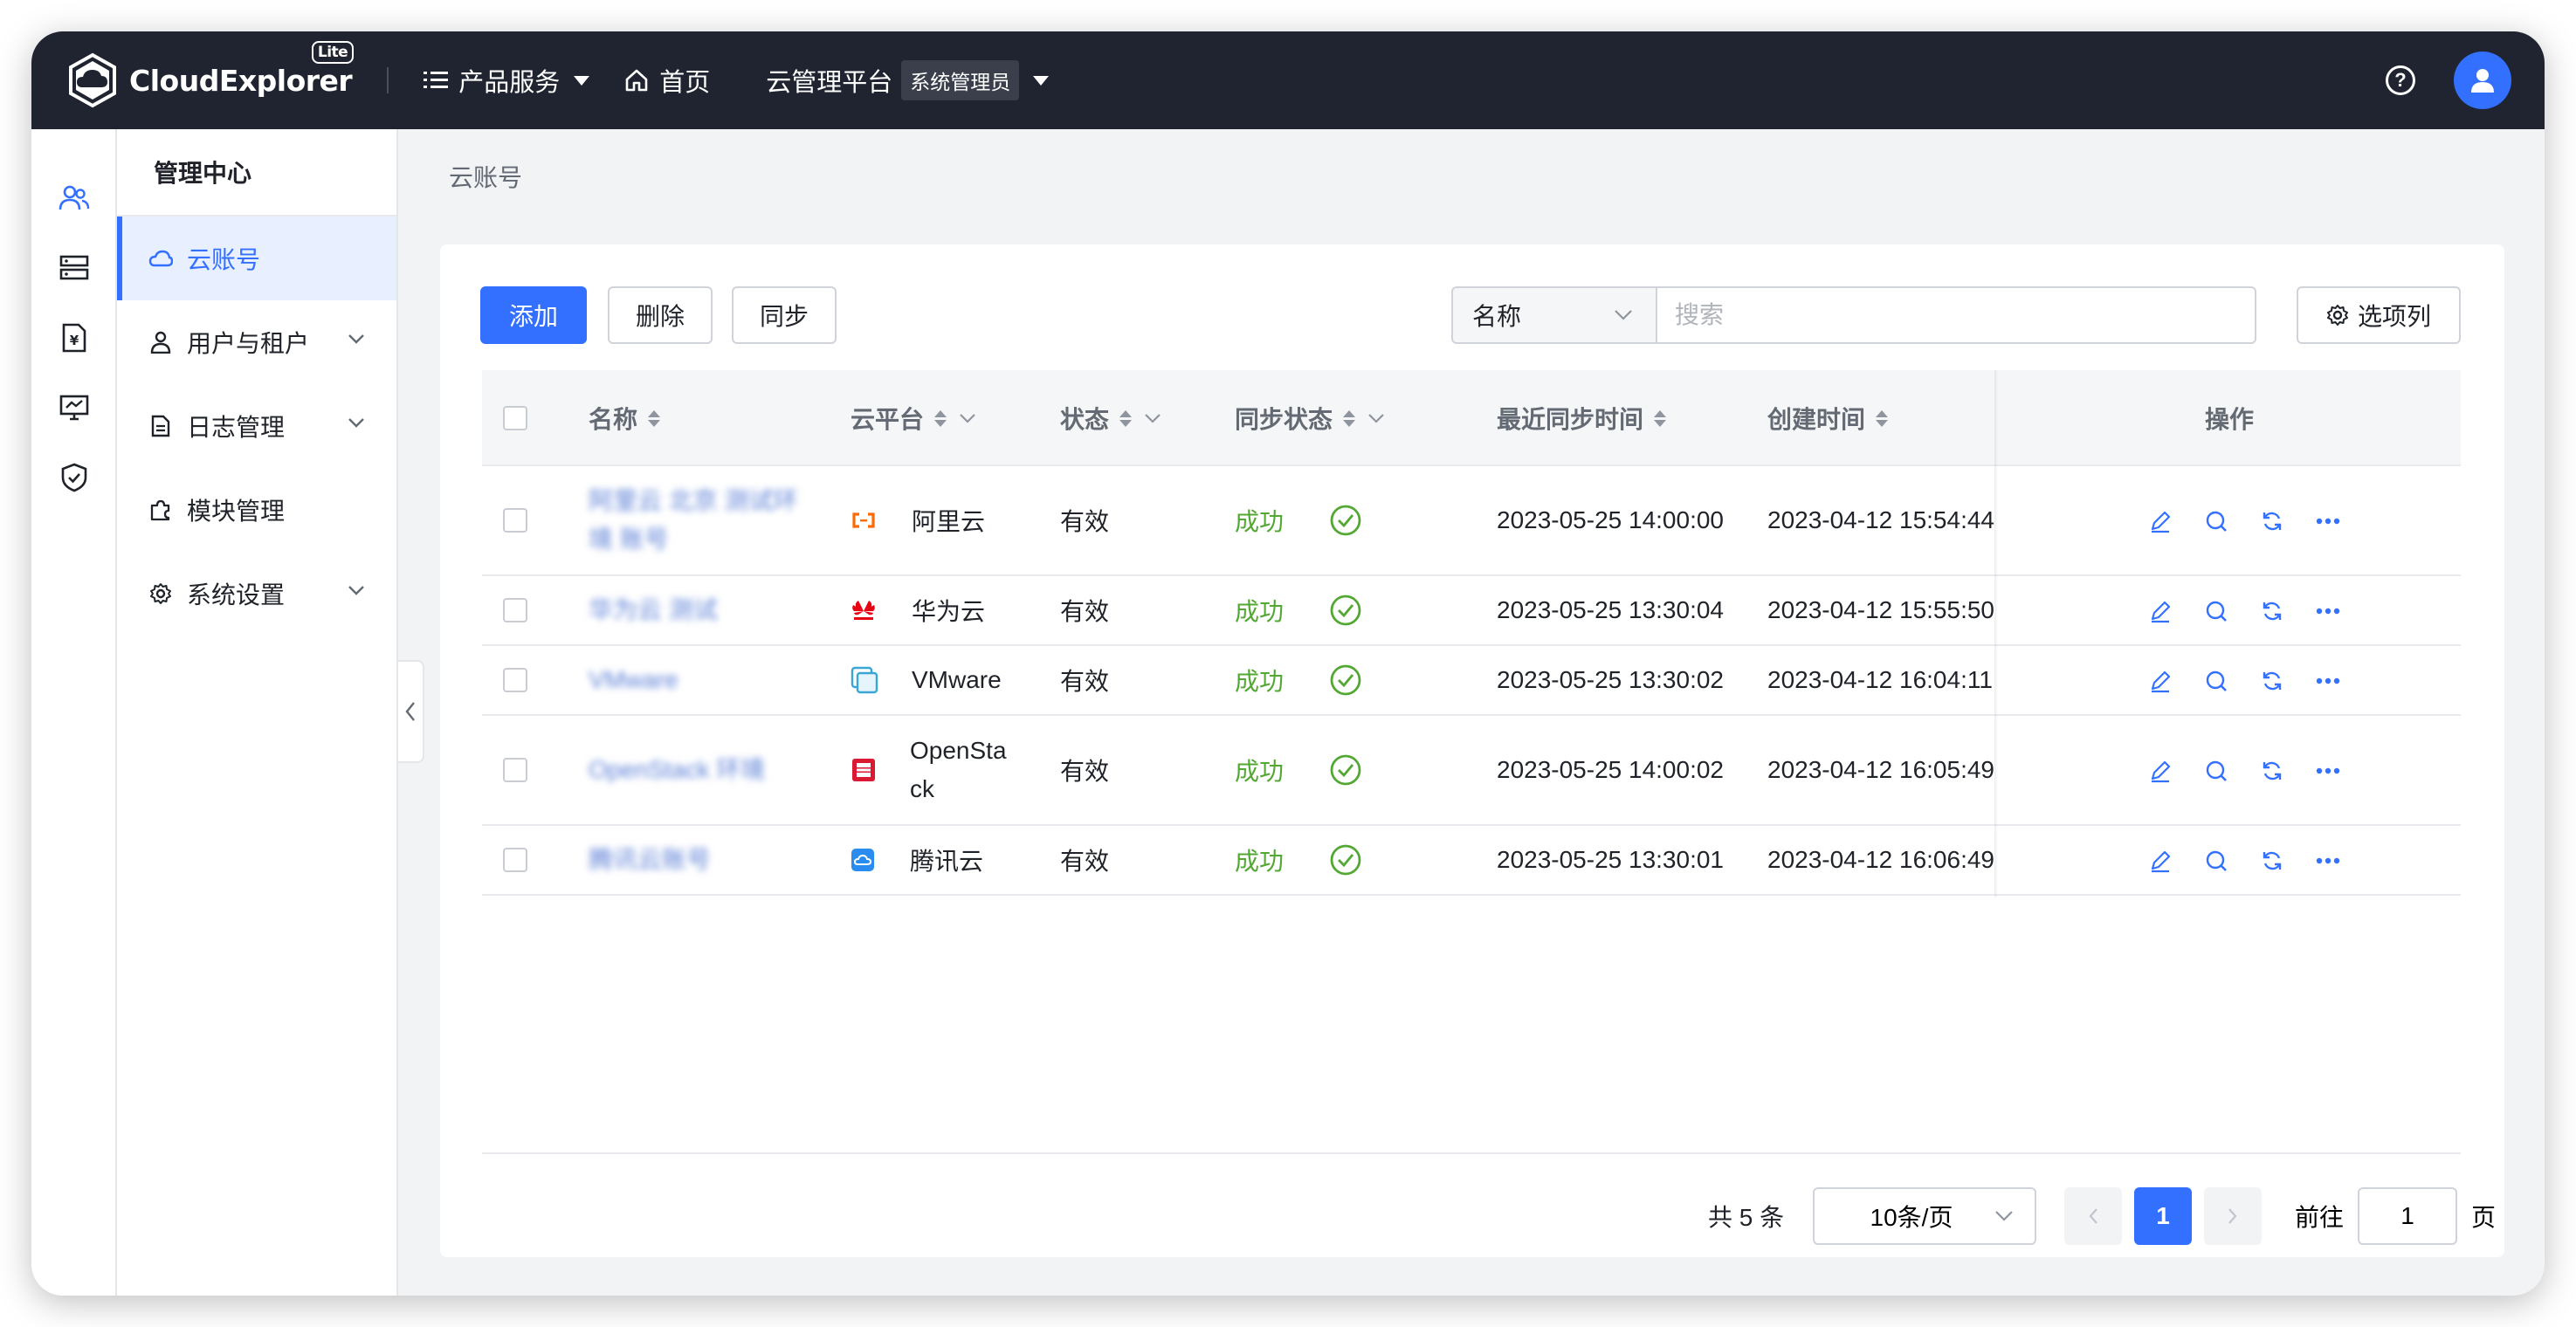 The image size is (2576, 1327). What do you see at coordinates (2163, 1216) in the screenshot?
I see `page-number-button: 1` at bounding box center [2163, 1216].